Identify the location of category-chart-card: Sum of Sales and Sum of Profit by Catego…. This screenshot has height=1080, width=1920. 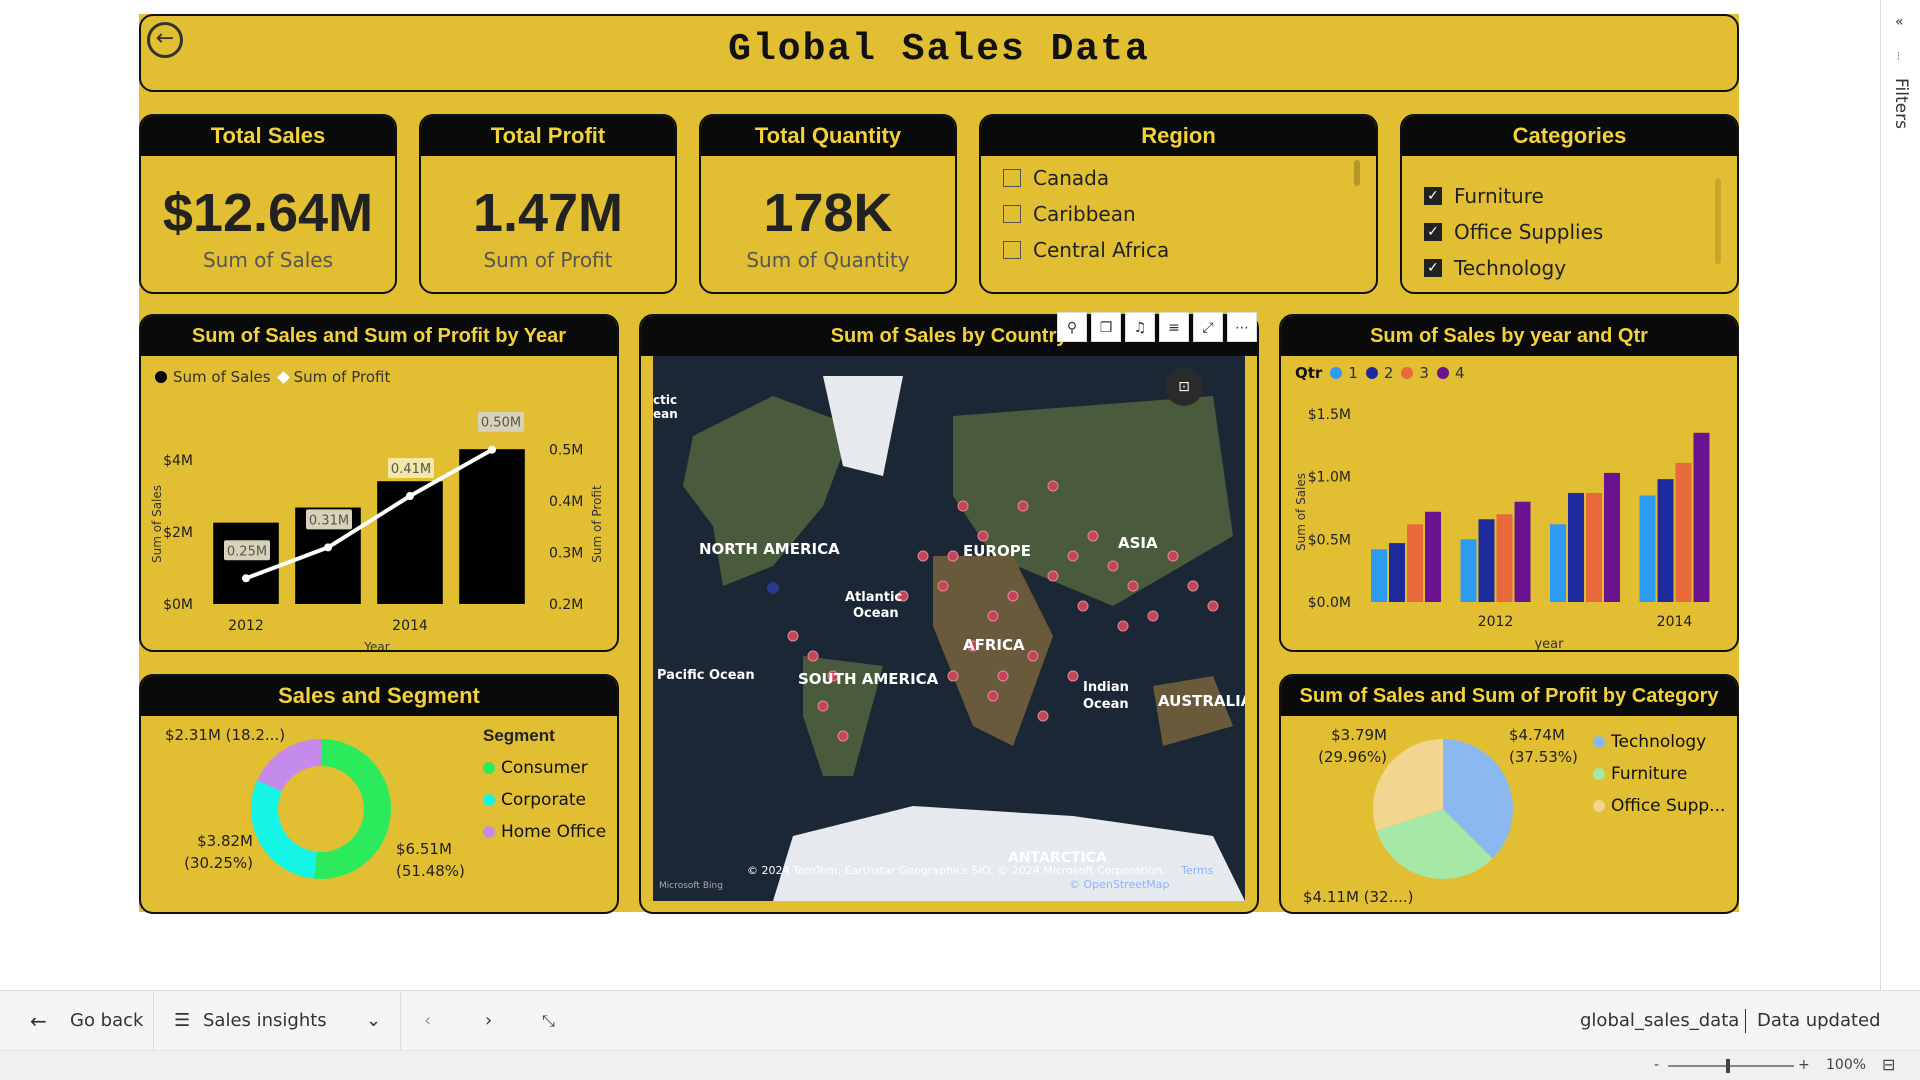
(1509, 794).